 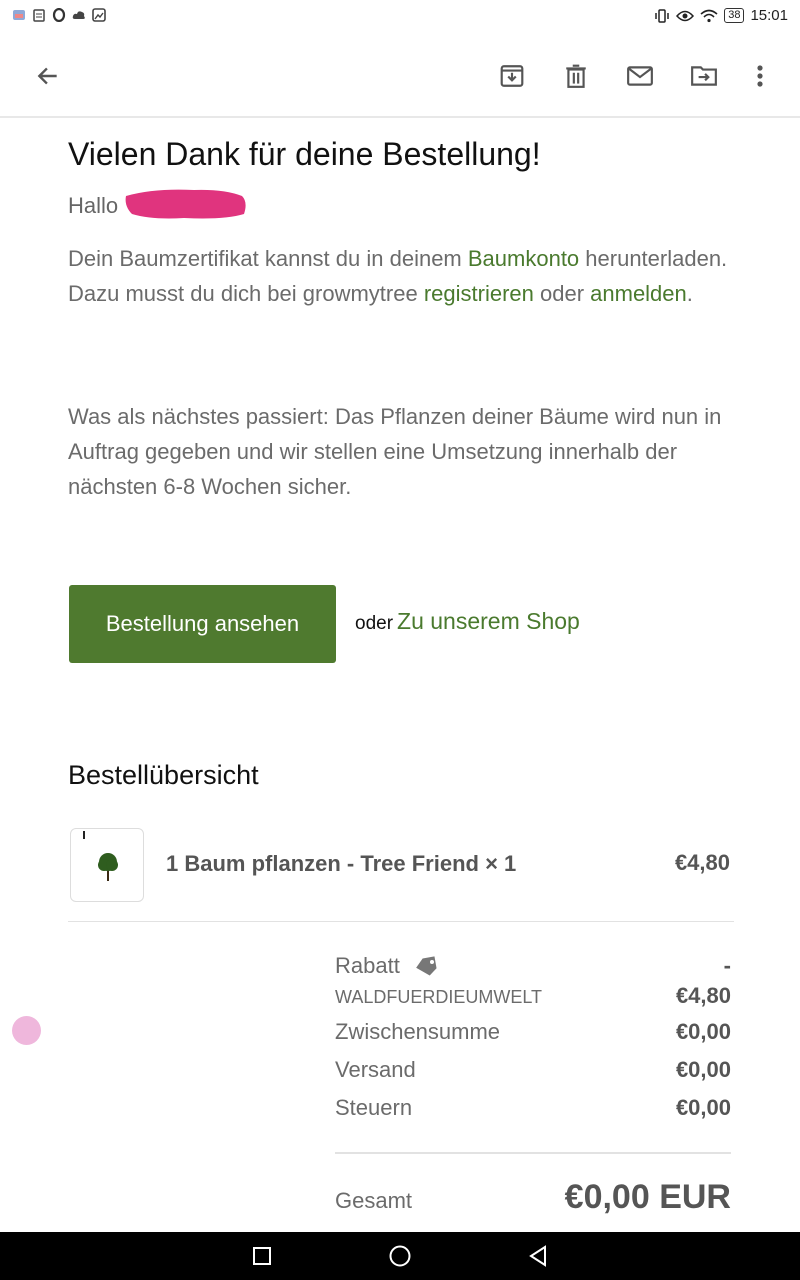 I want to click on discount-value: €4,80, so click(x=703, y=995).